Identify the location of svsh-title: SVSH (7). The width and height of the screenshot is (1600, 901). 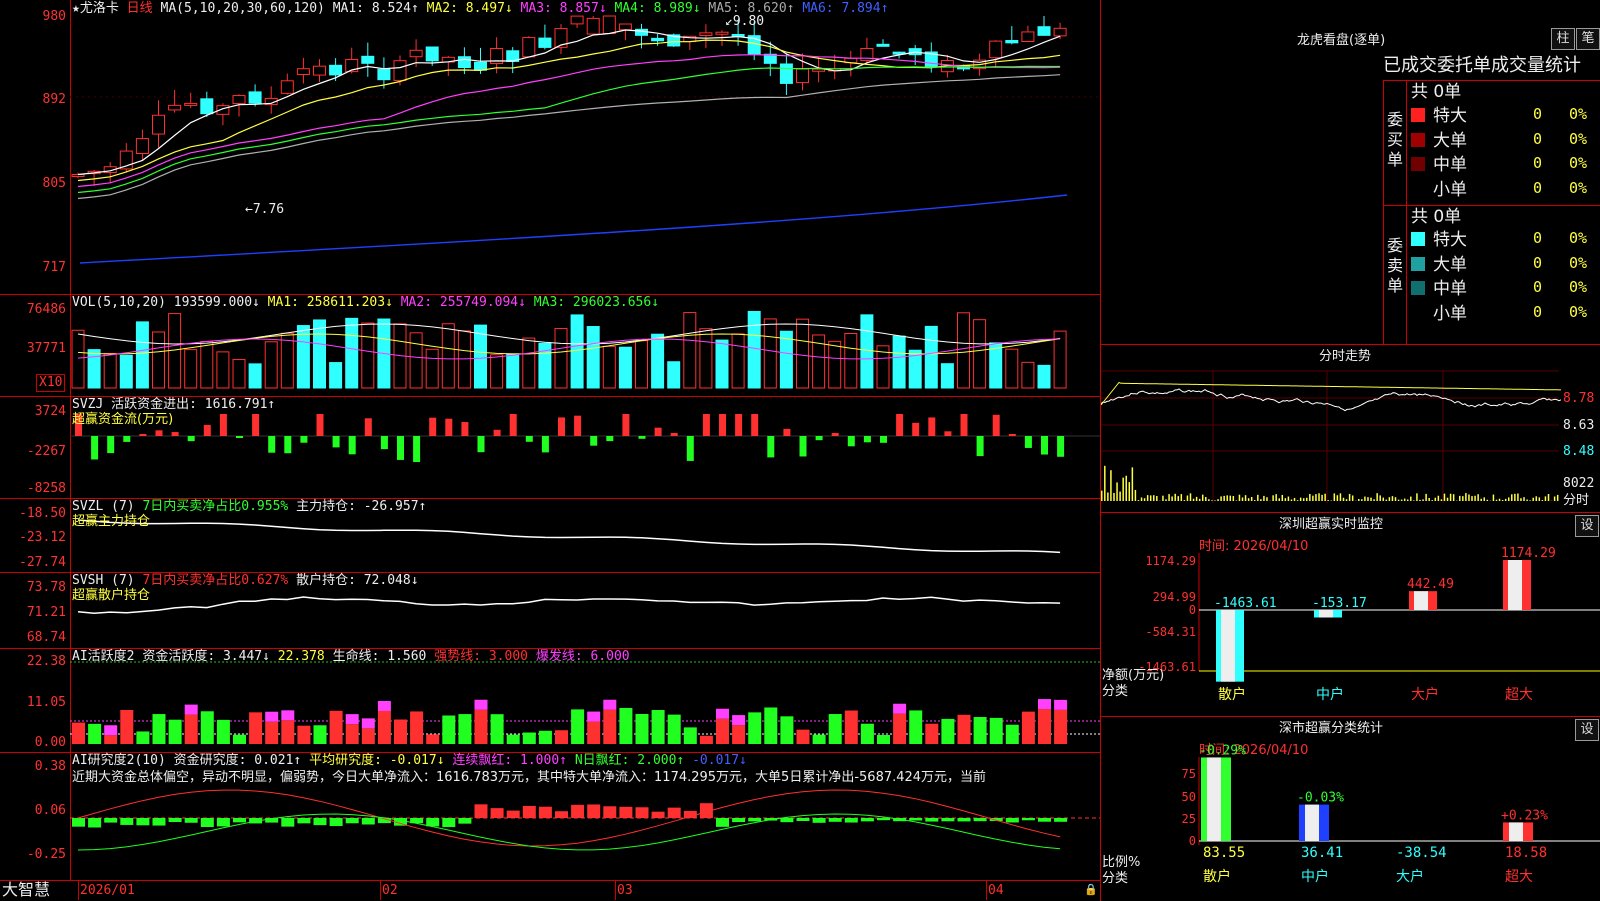
(103, 580).